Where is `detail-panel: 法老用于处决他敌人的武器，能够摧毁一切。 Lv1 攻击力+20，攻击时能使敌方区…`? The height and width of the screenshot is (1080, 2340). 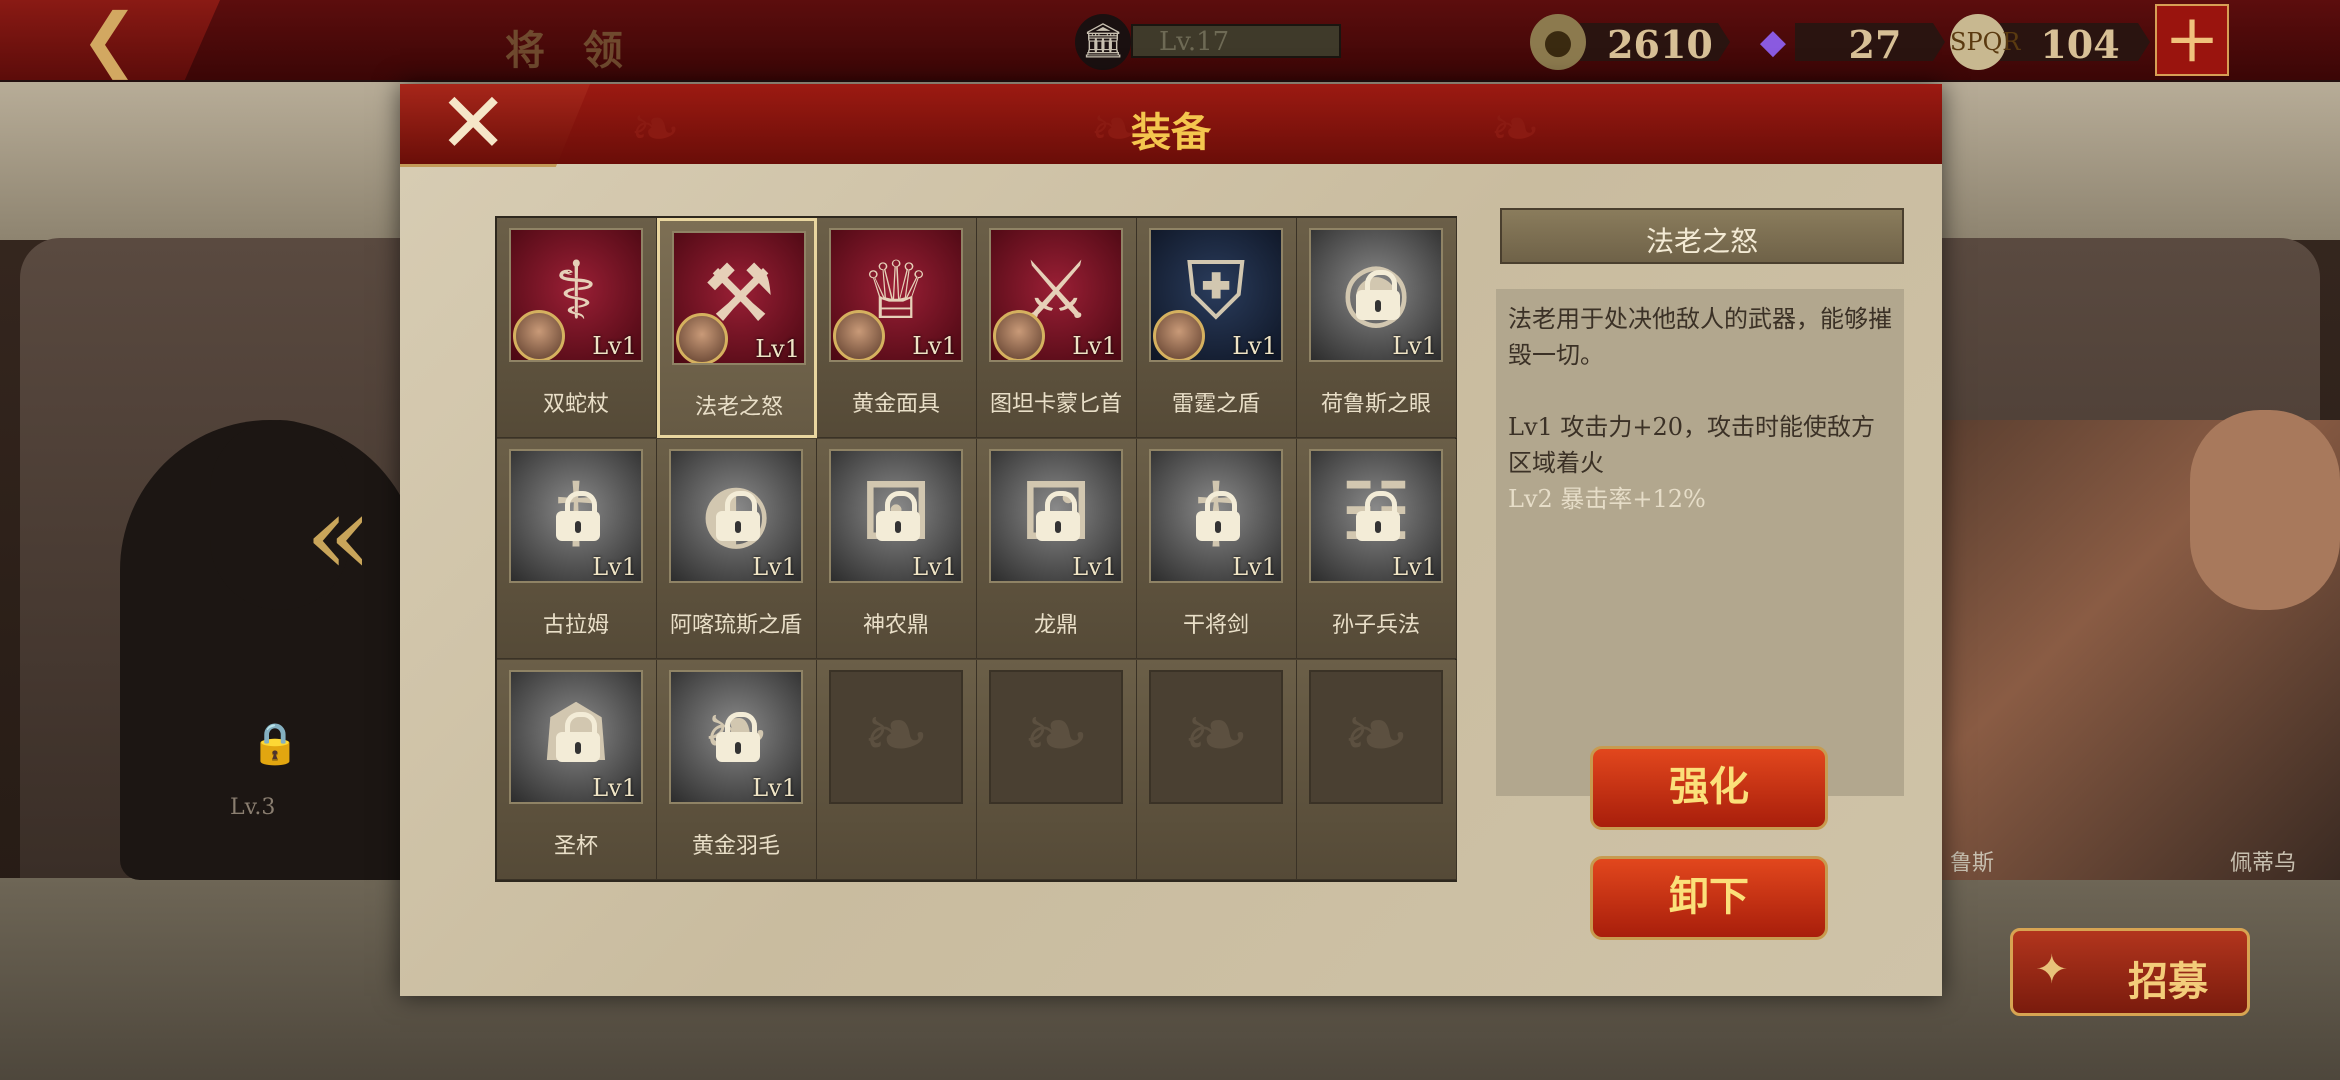 detail-panel: 法老用于处决他敌人的武器，能够摧毁一切。 Lv1 攻击力+20，攻击时能使敌方区… is located at coordinates (1700, 542).